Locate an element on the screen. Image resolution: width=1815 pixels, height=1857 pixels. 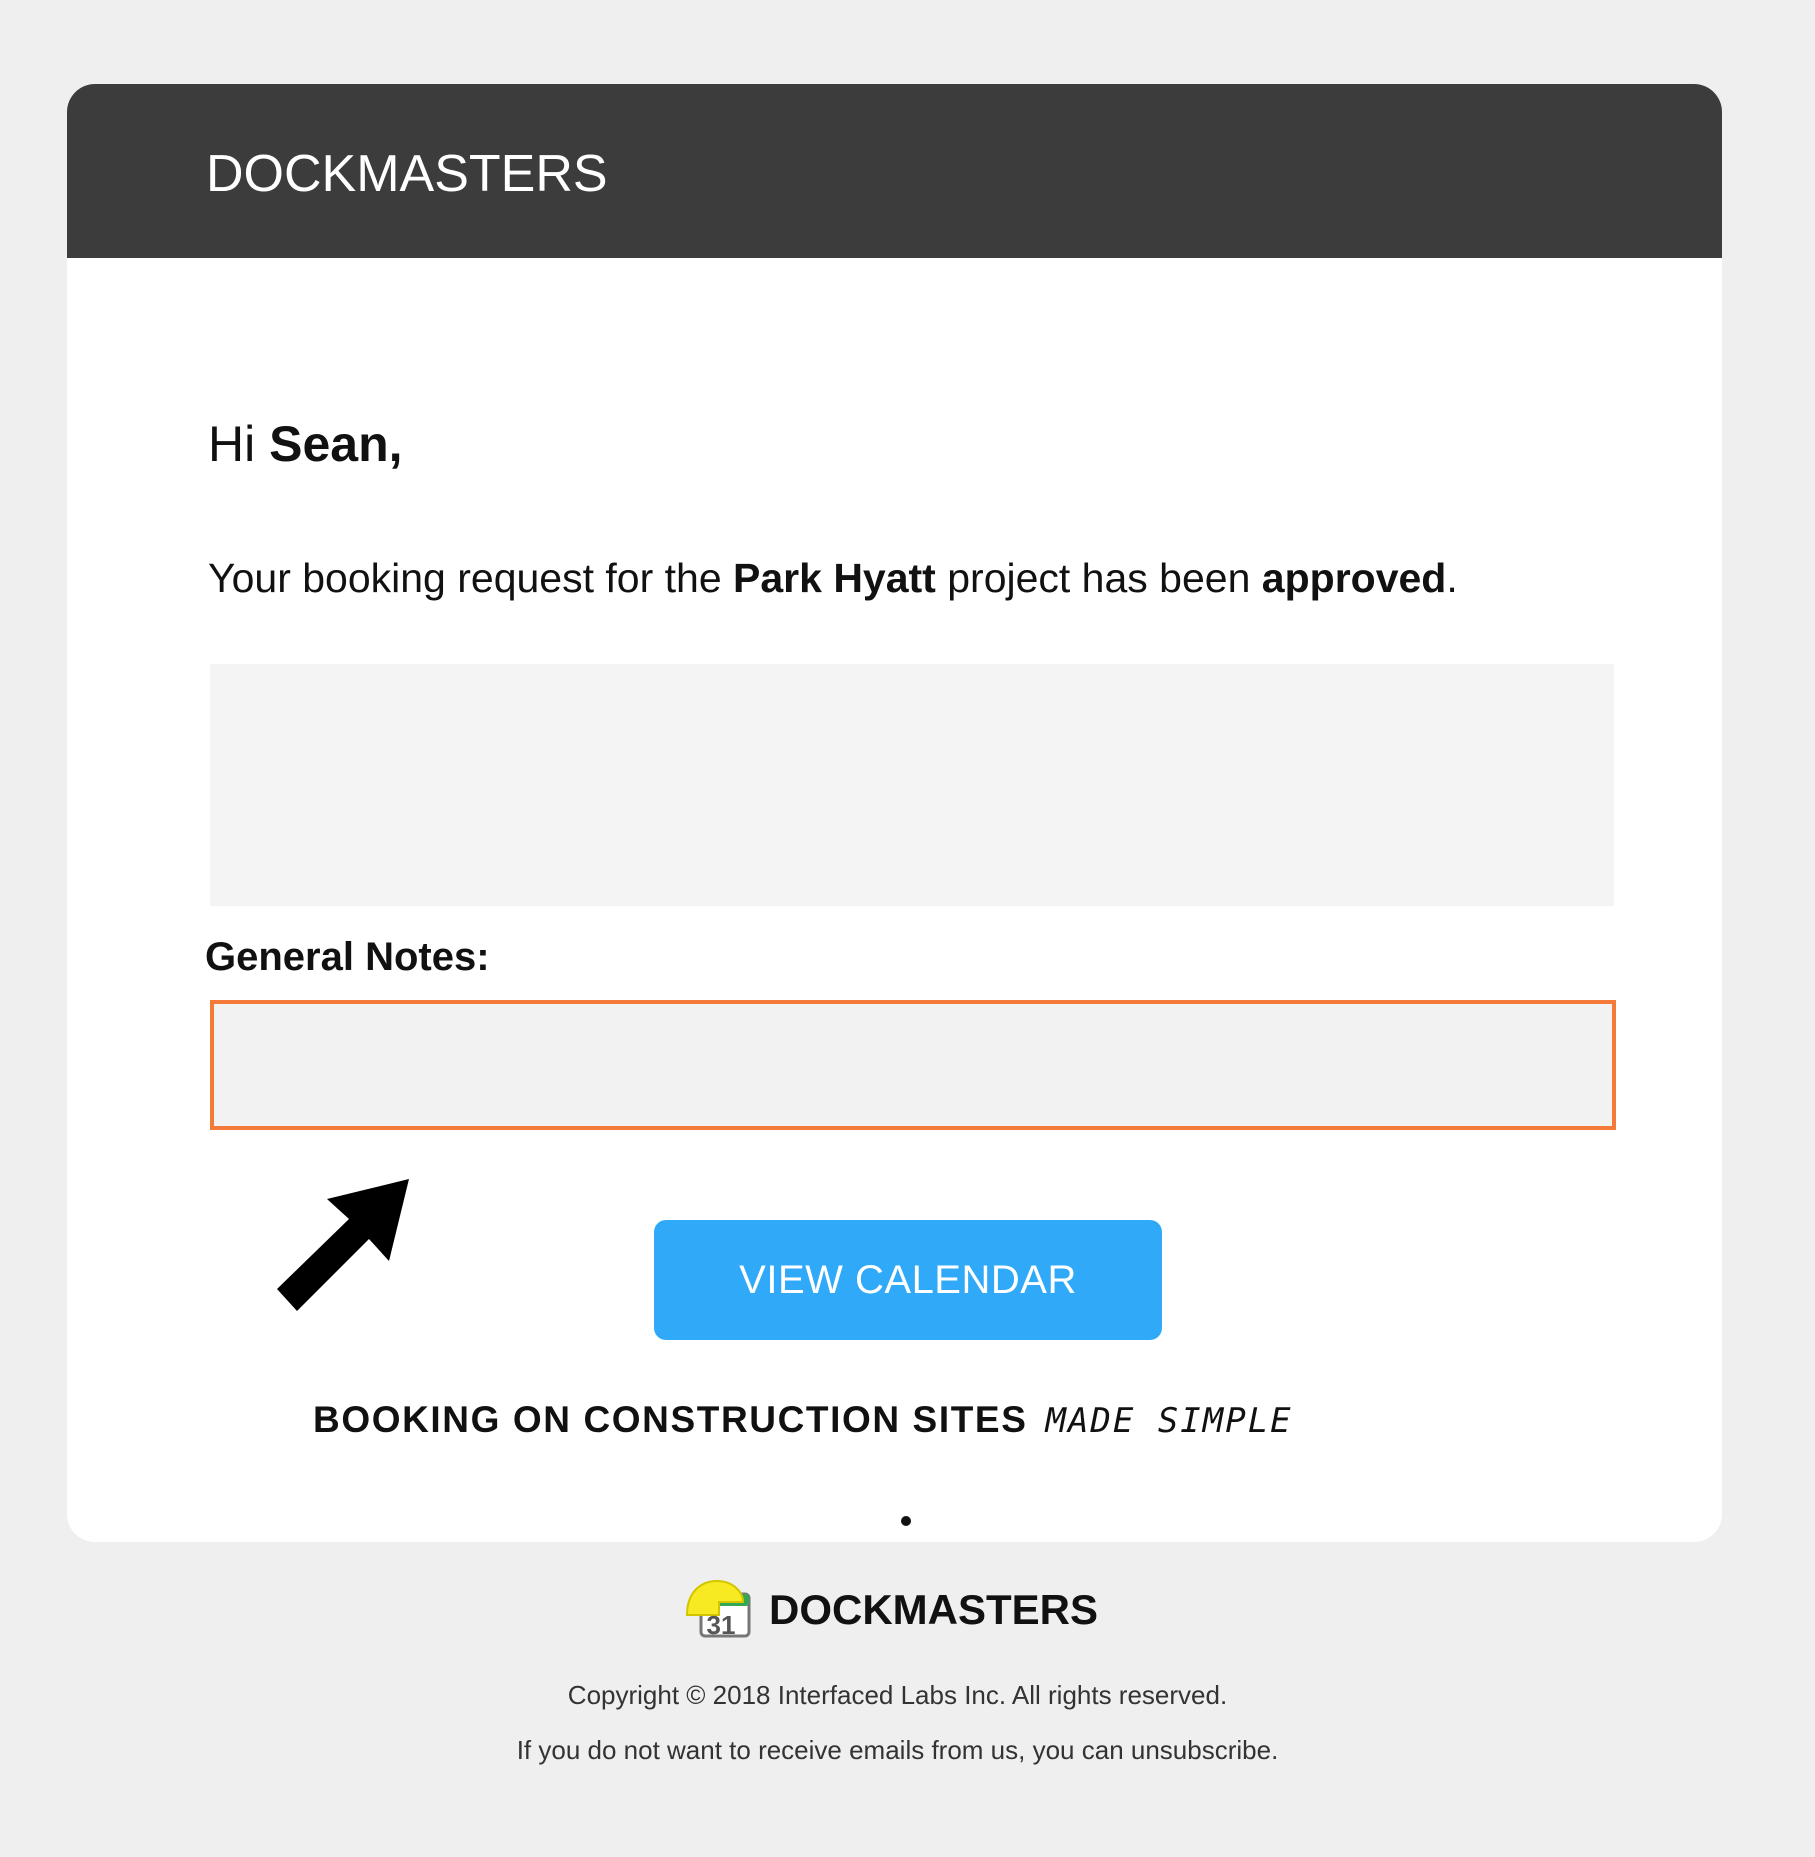
general-notes-label: General Notes: is located at coordinates (347, 957).